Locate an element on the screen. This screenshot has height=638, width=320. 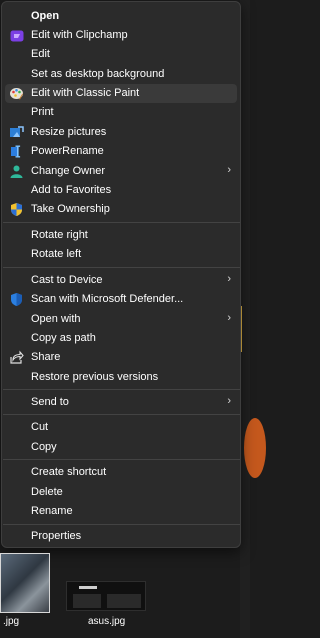
menu-item-change-owner: Change Owner › is located at coordinates (121, 171).